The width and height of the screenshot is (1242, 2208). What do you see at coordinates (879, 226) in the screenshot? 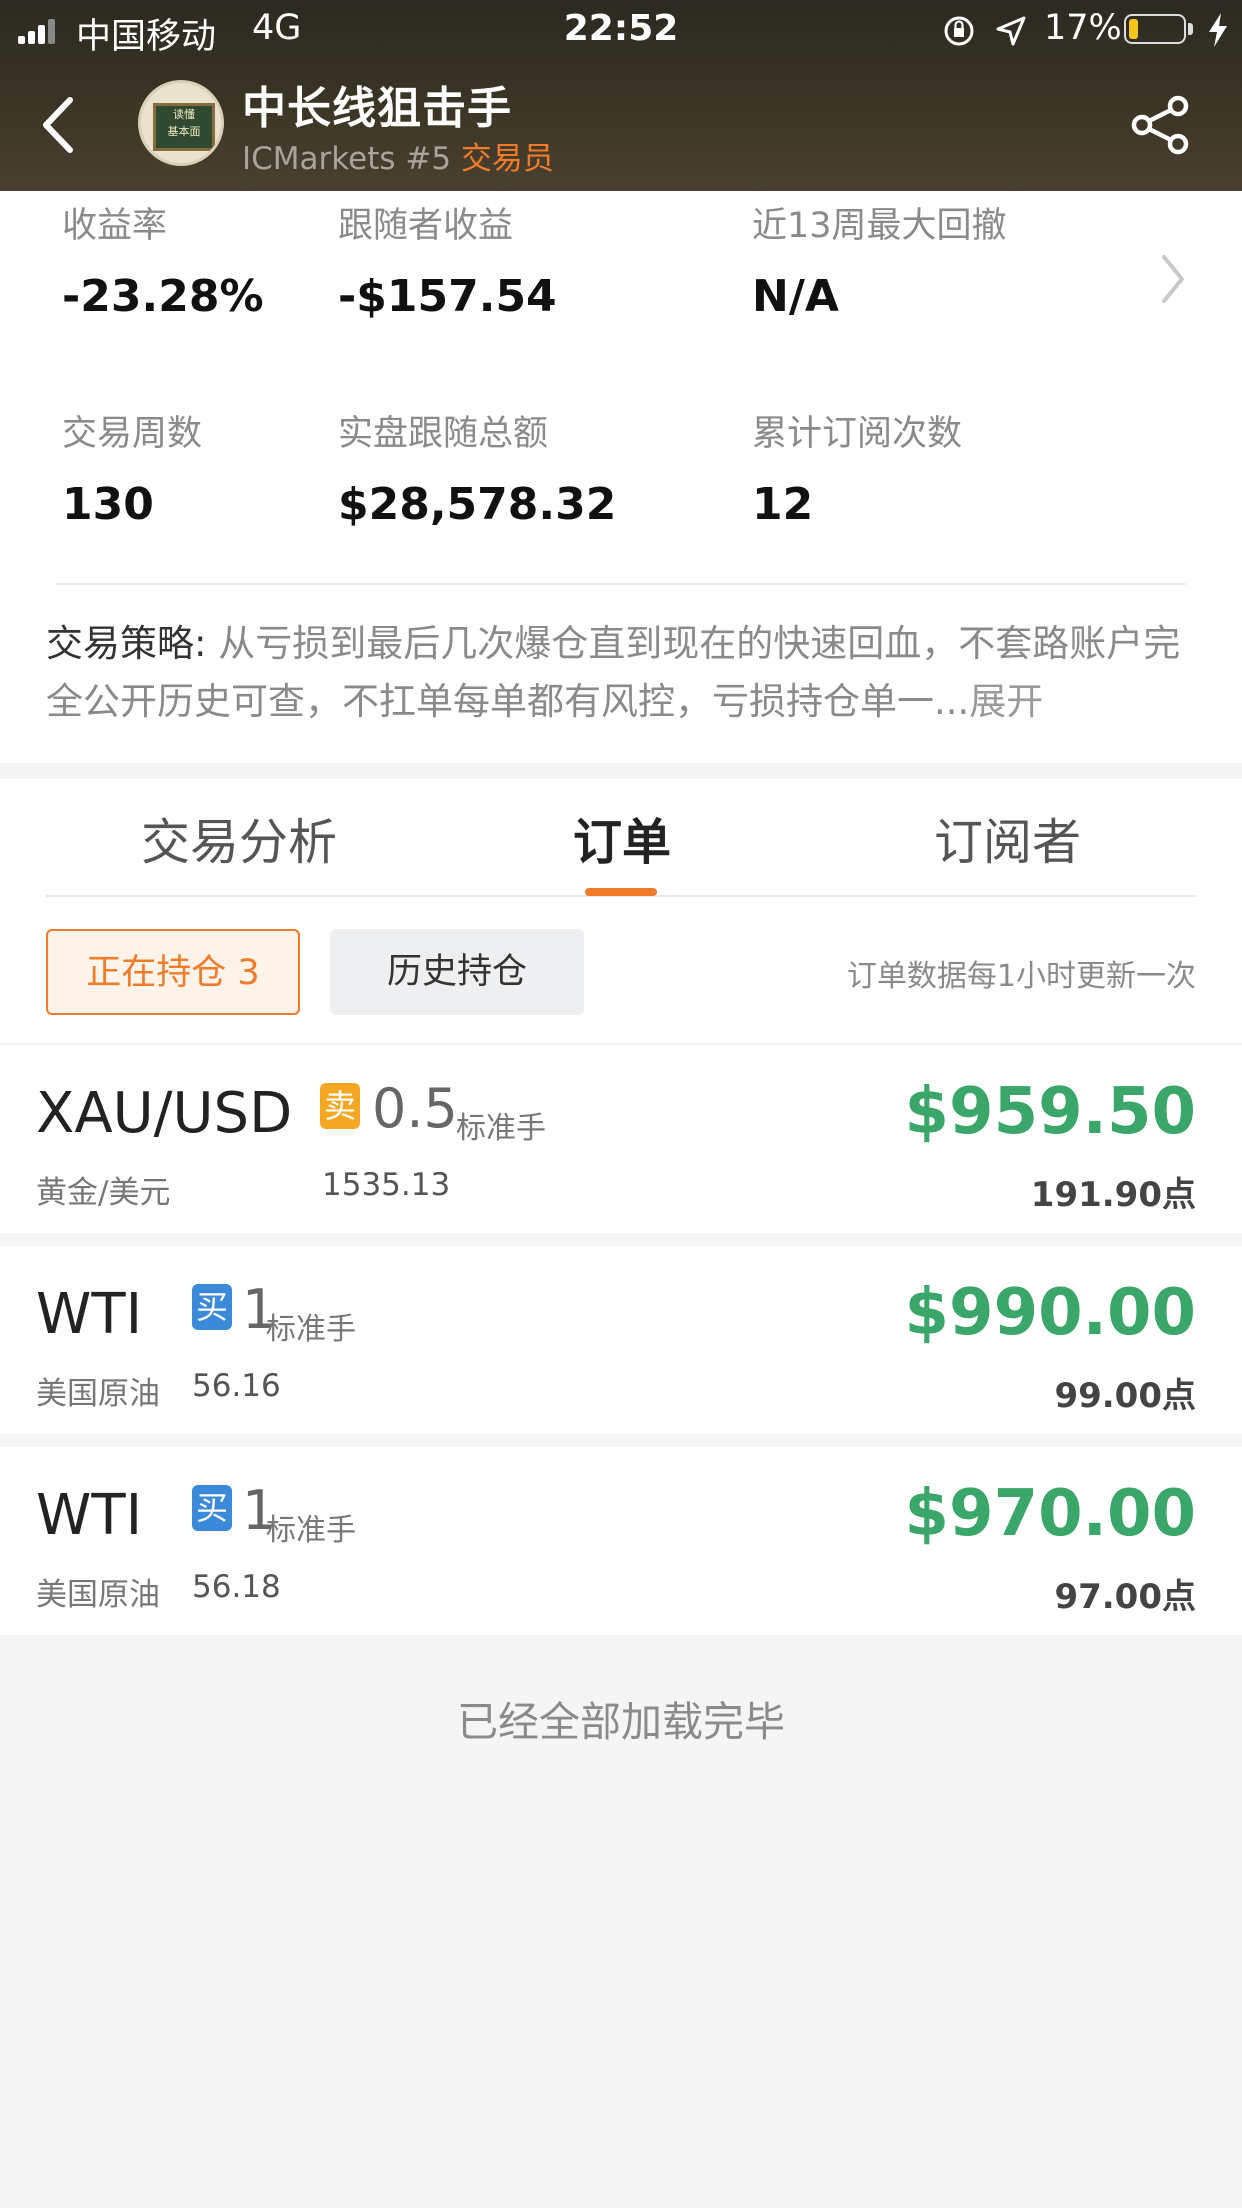
I see `stat-label-max-drawdown: 近13周最大回撤` at bounding box center [879, 226].